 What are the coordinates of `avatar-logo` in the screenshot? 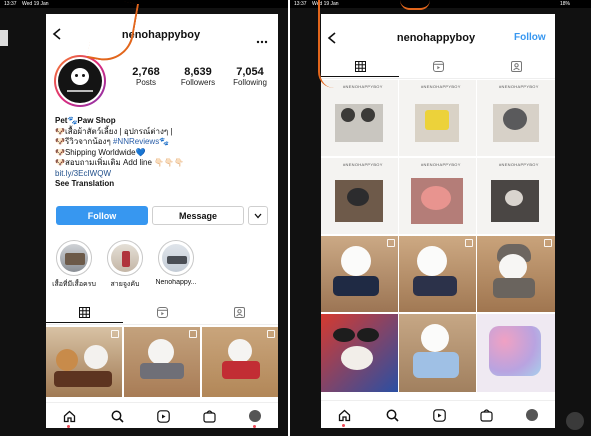 It's located at (80, 81).